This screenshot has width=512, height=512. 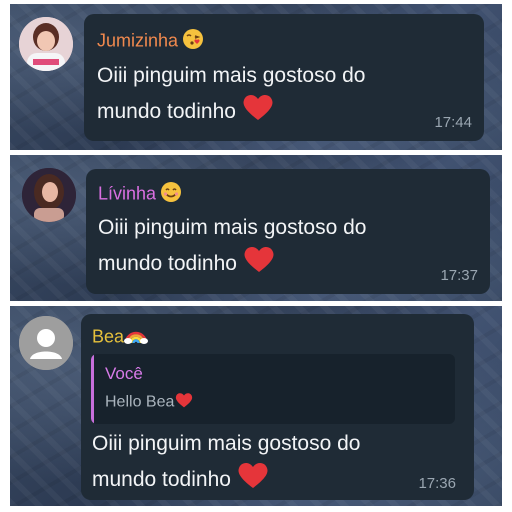 I want to click on reply-accent-bar, so click(x=92, y=389).